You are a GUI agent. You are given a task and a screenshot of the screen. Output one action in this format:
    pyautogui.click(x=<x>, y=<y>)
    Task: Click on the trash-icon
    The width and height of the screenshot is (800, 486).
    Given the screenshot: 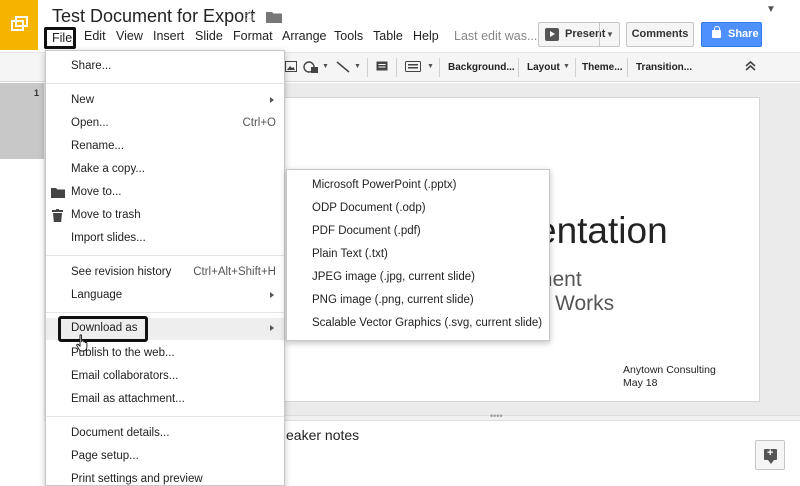 What is the action you would take?
    pyautogui.click(x=57, y=217)
    